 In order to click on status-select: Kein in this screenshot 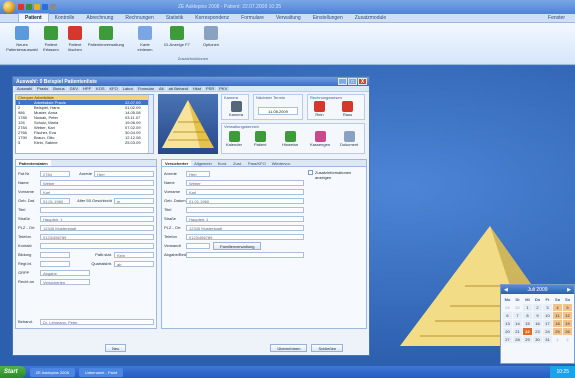, I will do `click(134, 254)`.